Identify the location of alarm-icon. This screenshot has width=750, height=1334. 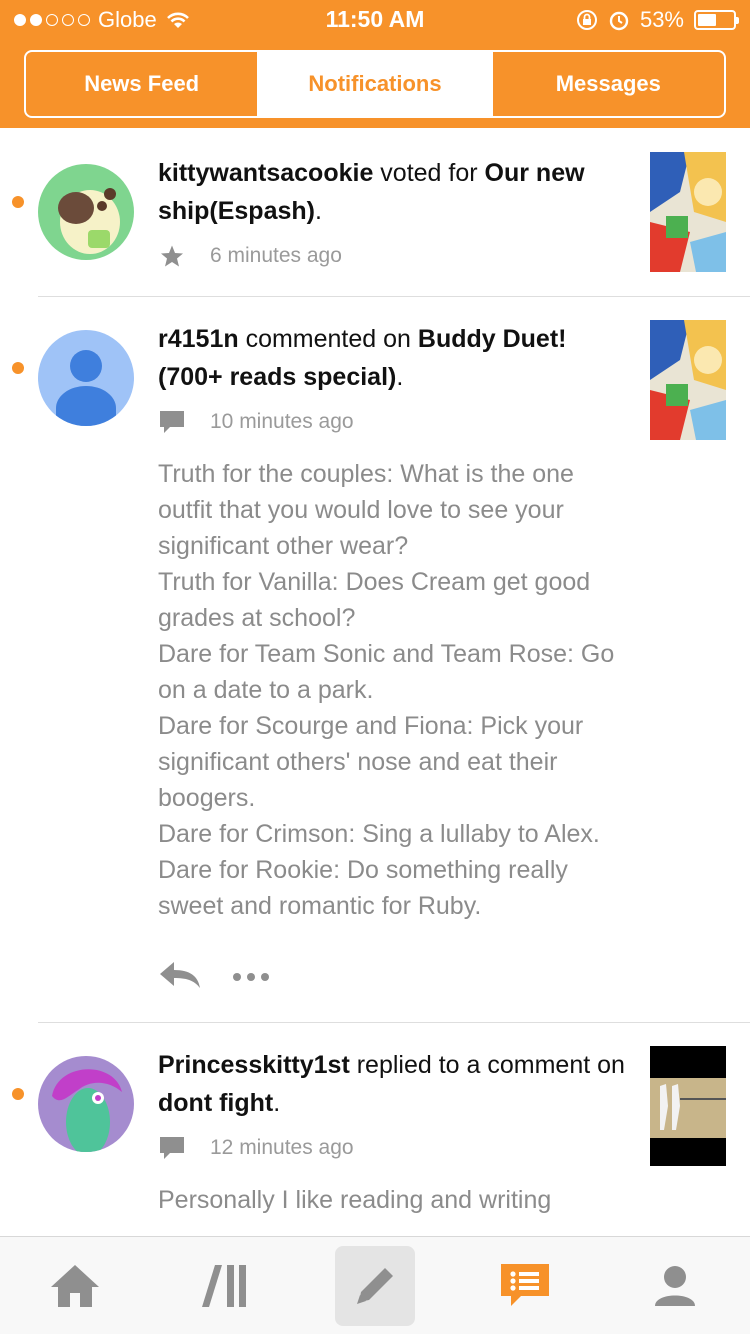
(619, 21).